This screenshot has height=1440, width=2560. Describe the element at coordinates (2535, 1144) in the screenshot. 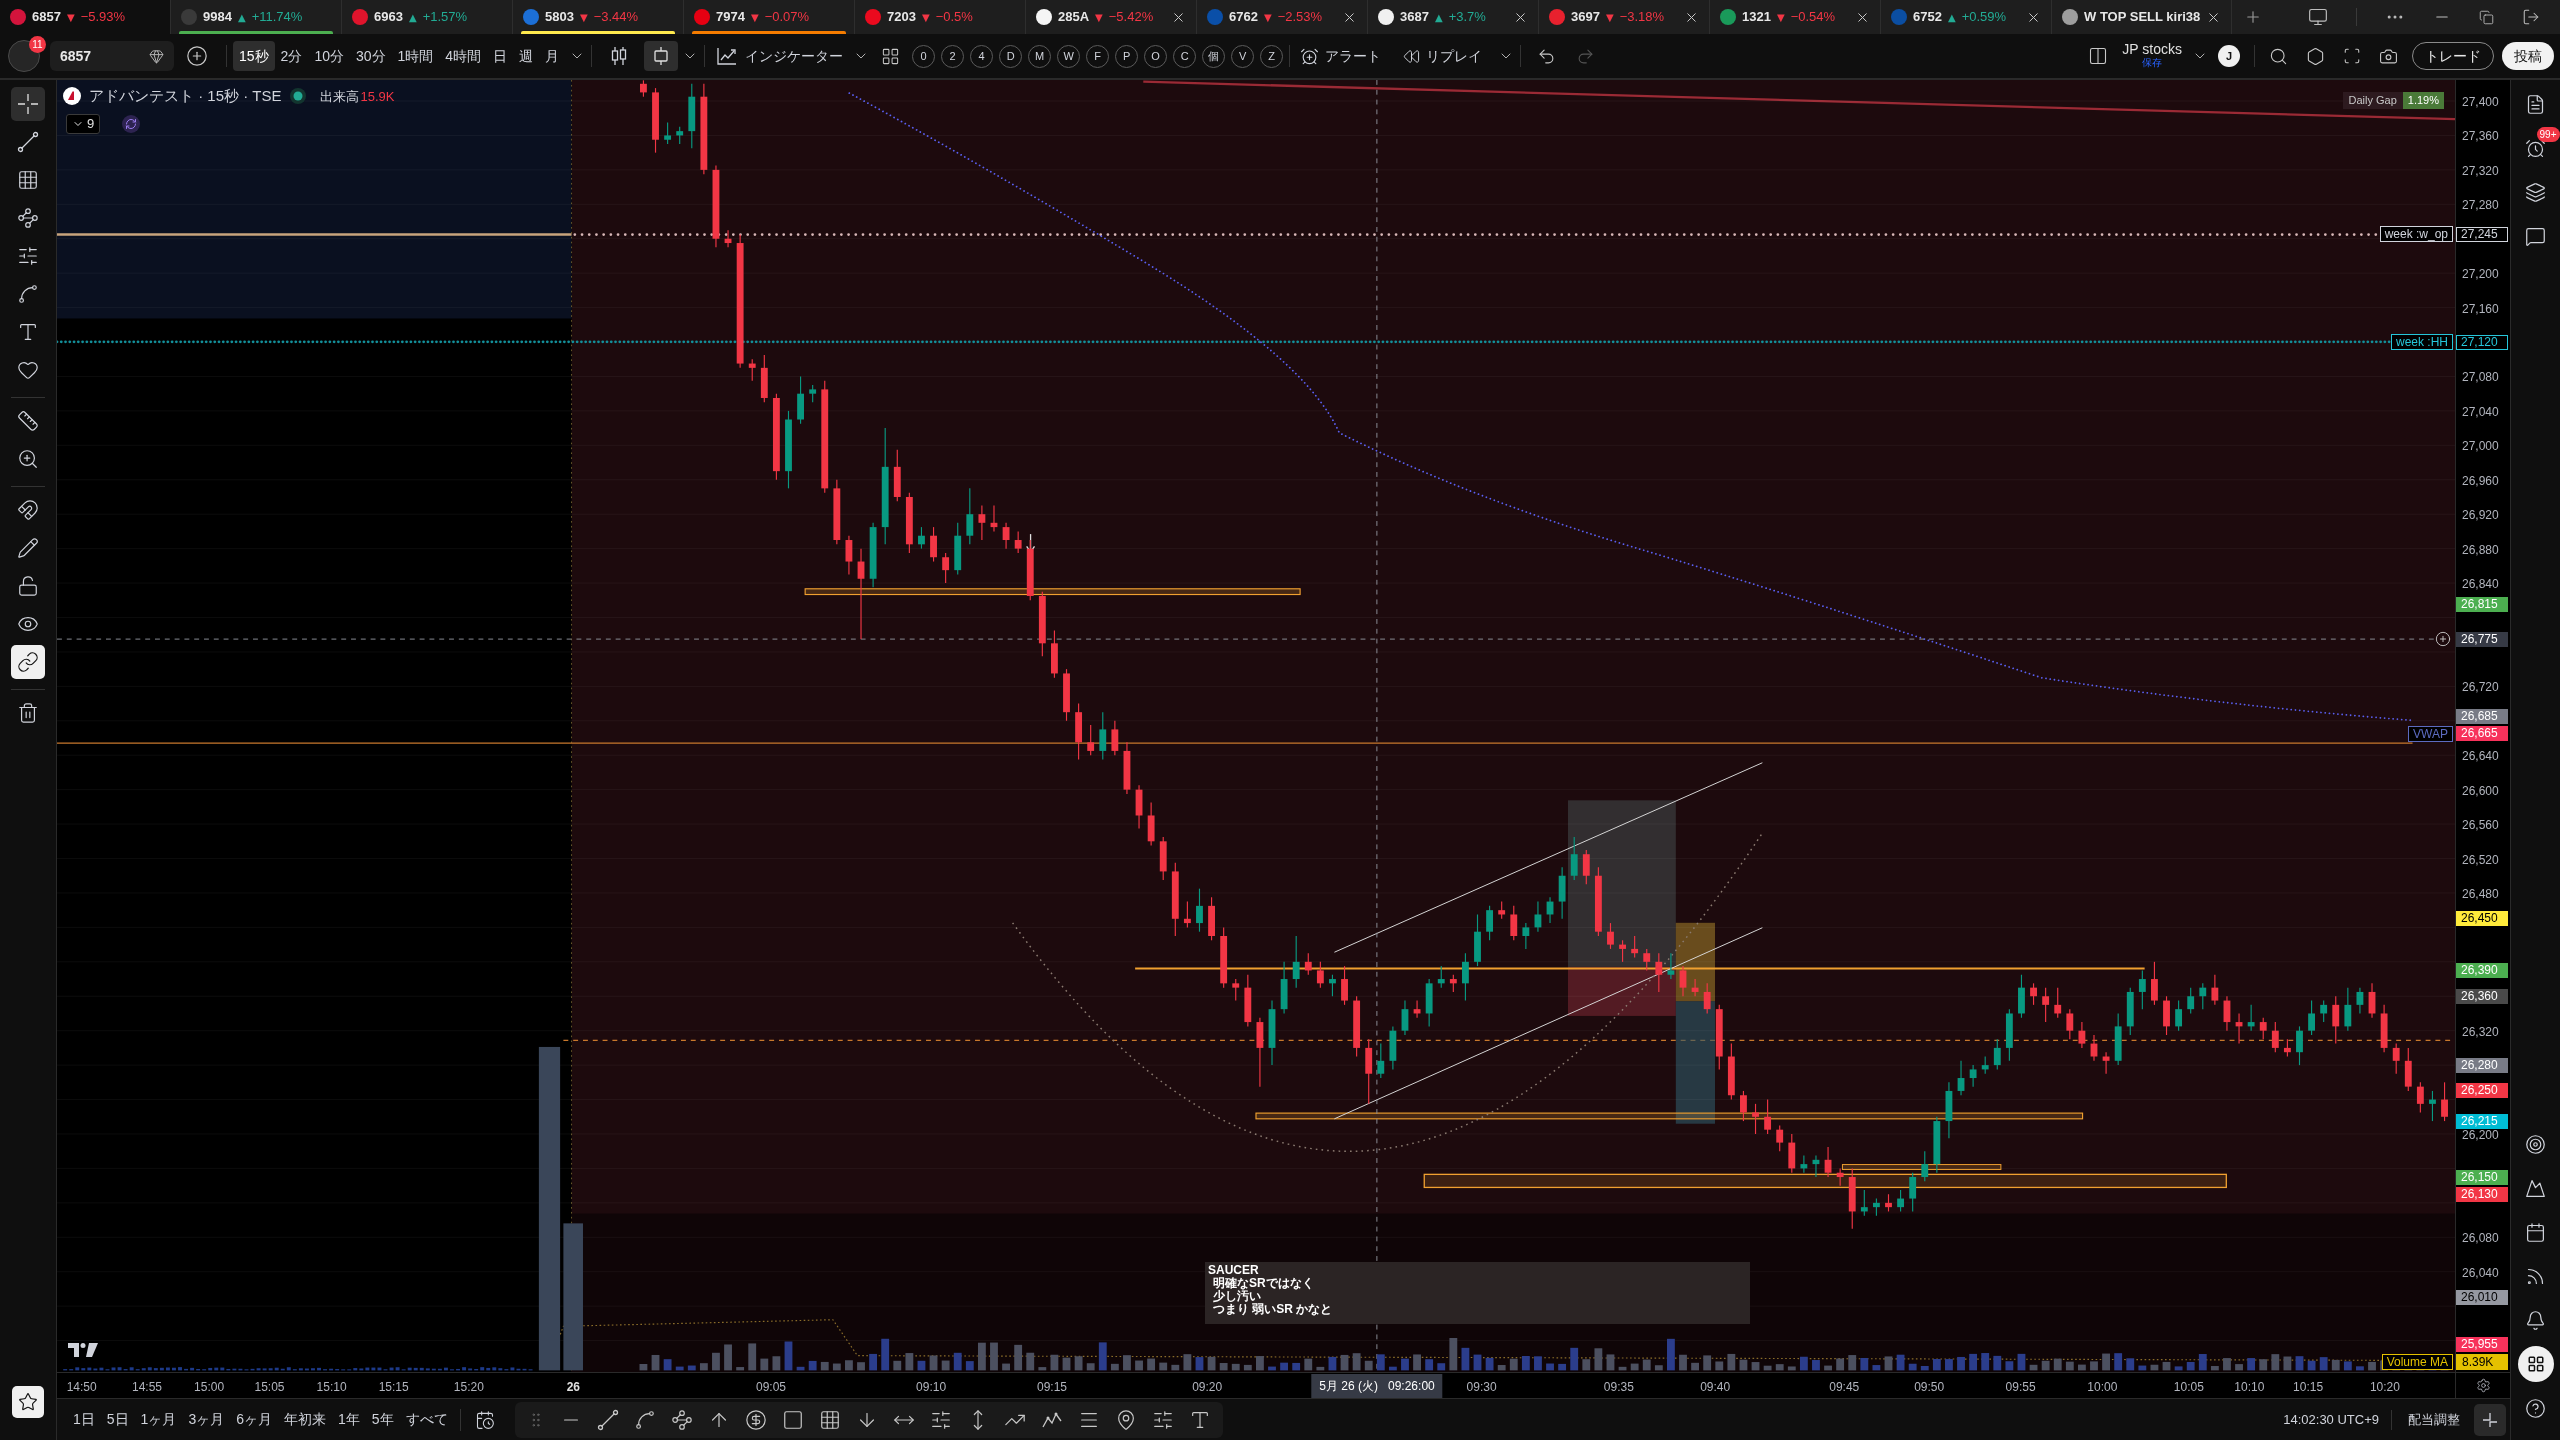

I see `target-icon` at that location.